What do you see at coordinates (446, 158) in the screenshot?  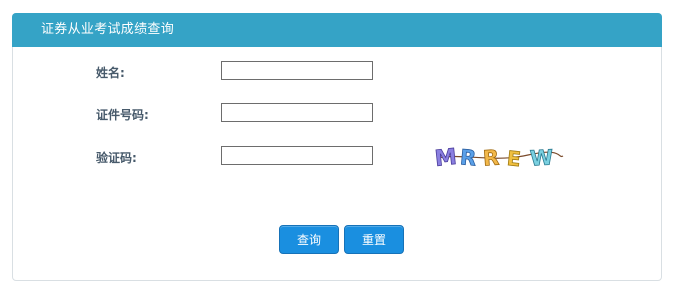 I see `captcha-char: M` at bounding box center [446, 158].